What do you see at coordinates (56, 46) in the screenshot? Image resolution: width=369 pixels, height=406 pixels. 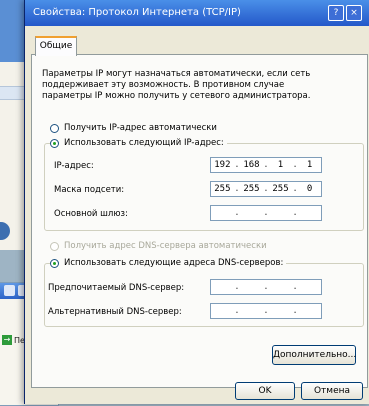 I see `tab-general: Общие` at bounding box center [56, 46].